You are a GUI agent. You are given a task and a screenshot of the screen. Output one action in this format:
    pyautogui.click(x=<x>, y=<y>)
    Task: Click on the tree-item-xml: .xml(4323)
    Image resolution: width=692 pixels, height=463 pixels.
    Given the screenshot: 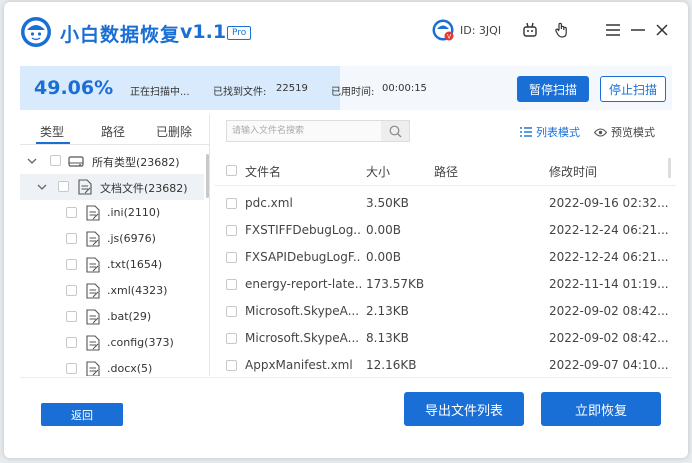 What is the action you would take?
    pyautogui.click(x=112, y=291)
    